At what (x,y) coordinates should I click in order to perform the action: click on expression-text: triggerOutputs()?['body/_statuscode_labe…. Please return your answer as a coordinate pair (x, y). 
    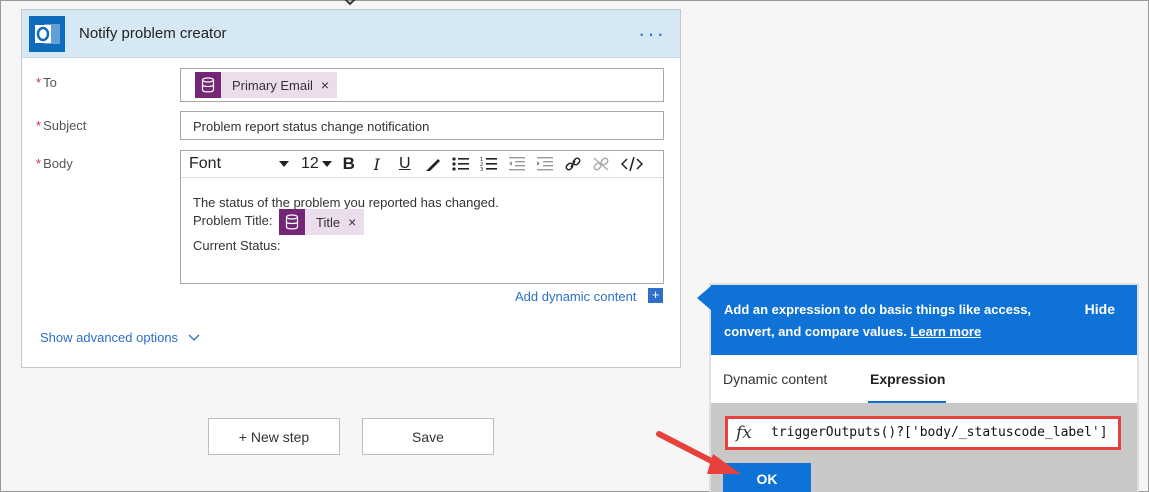
    Looking at the image, I should click on (939, 432).